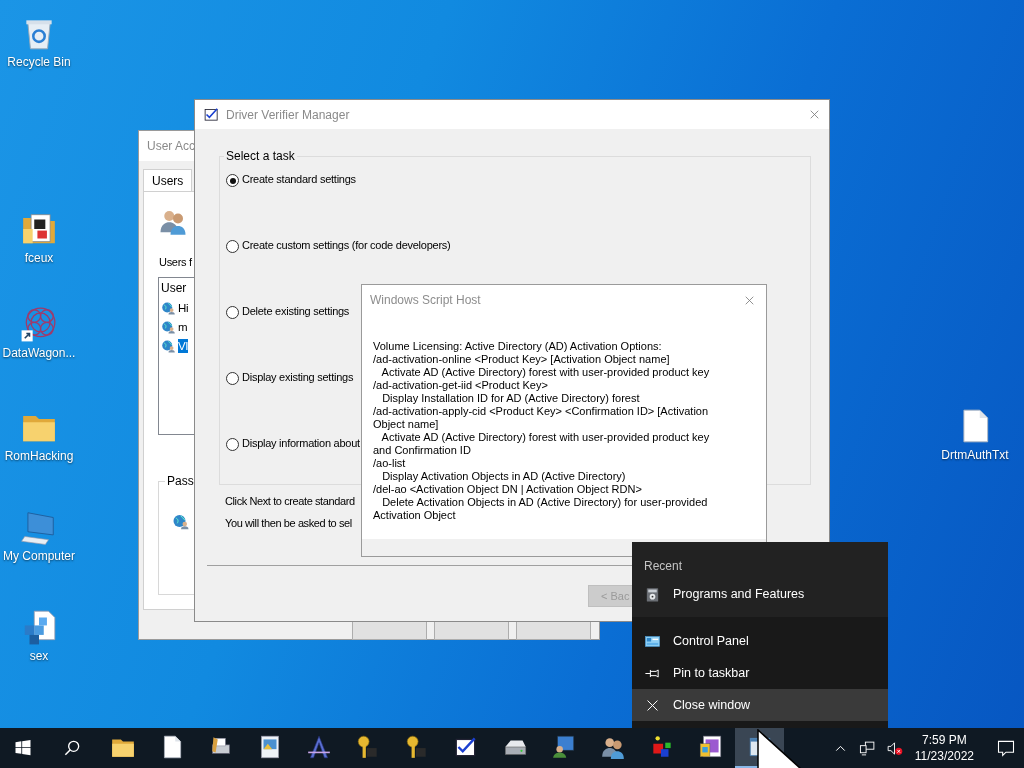 This screenshot has width=1024, height=768. I want to click on option-label: Create standard settings, so click(299, 179).